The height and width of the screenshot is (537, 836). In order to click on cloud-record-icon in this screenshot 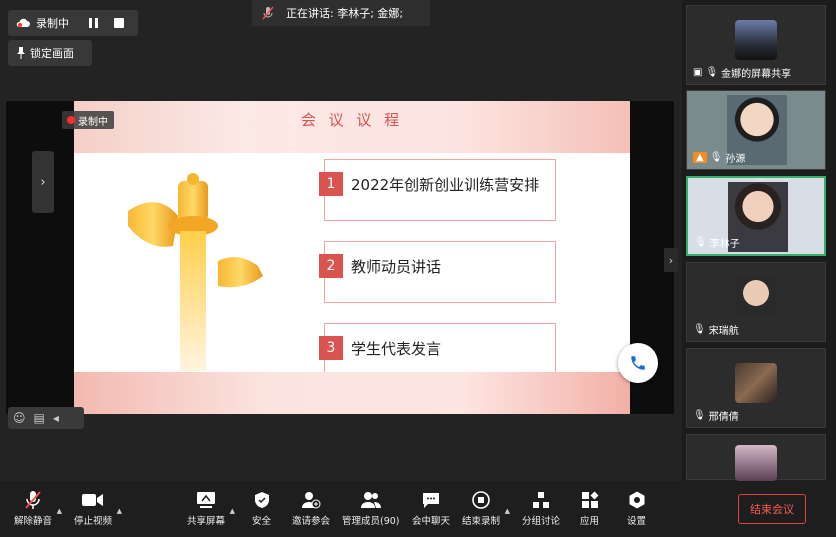, I will do `click(23, 23)`.